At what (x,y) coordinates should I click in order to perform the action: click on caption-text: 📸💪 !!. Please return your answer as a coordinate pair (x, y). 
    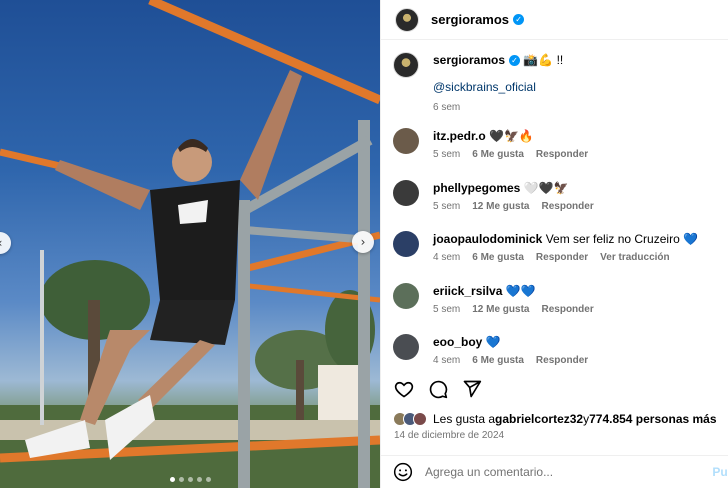
    Looking at the image, I should click on (543, 60).